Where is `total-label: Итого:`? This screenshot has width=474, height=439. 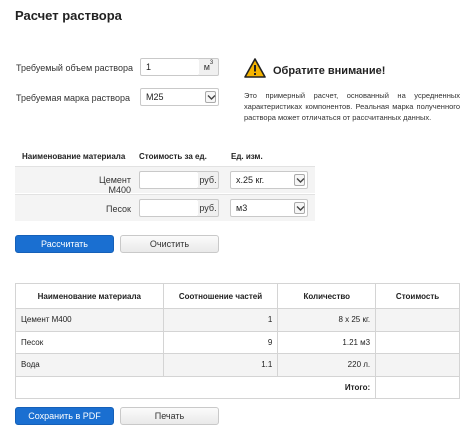
total-label: Итого: is located at coordinates (195, 387).